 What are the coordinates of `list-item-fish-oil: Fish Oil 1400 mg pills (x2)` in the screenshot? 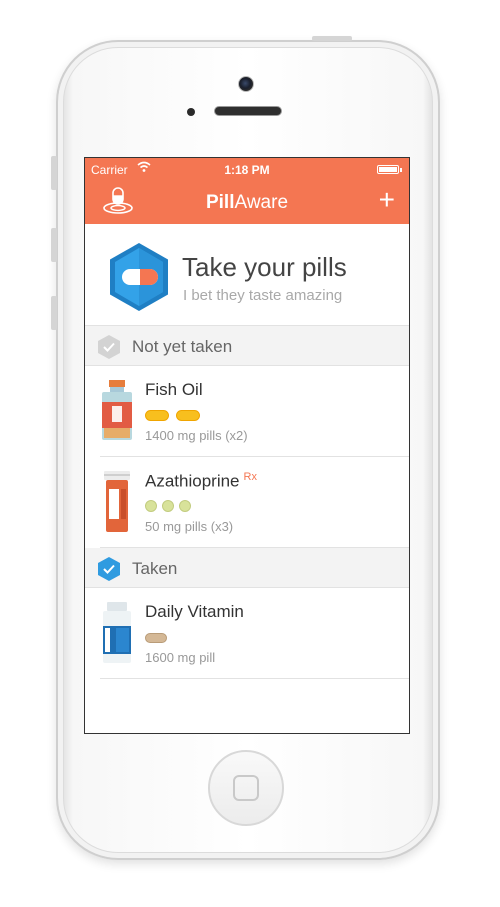 It's located at (254, 411).